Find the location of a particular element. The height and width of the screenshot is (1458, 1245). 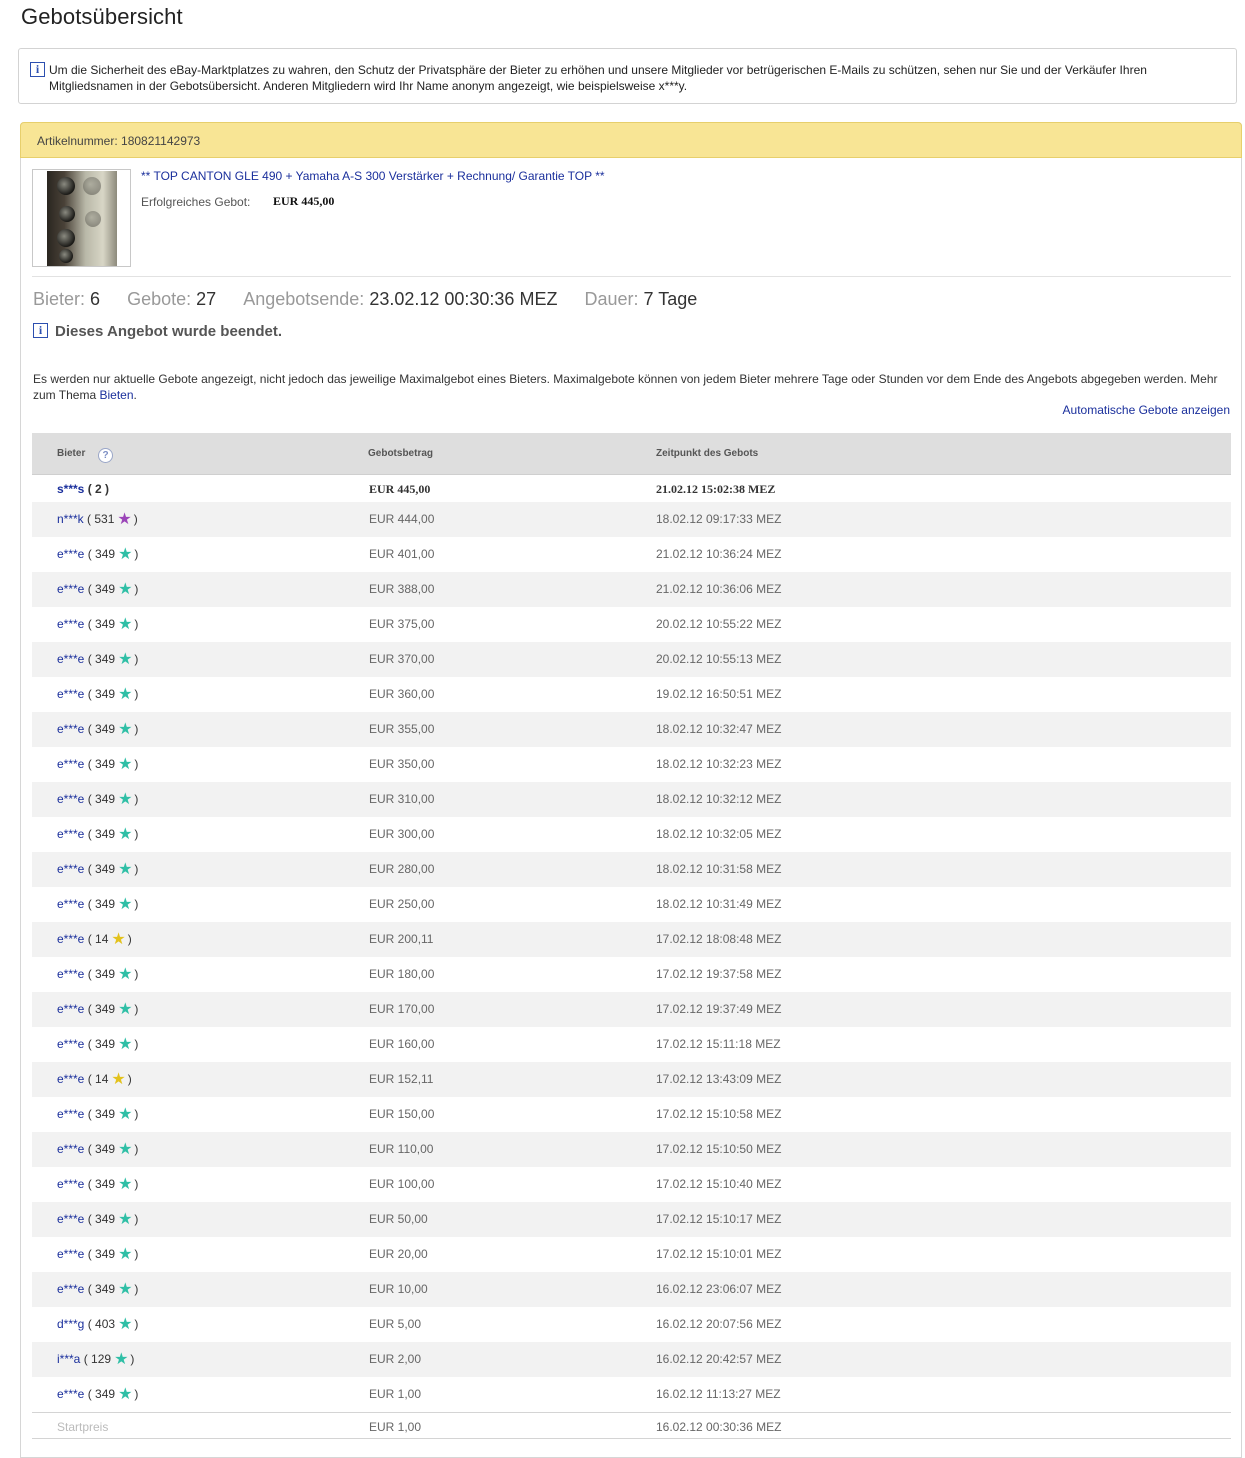

stat-bids: Gebote: 27 is located at coordinates (172, 299).